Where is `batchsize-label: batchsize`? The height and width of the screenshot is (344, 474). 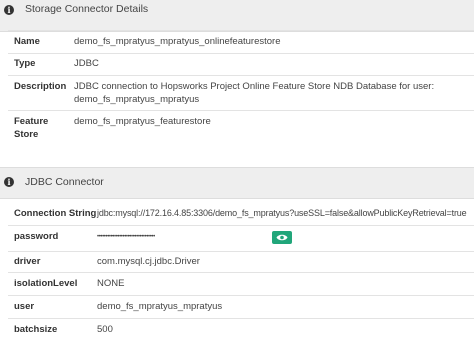 batchsize-label: batchsize is located at coordinates (36, 329).